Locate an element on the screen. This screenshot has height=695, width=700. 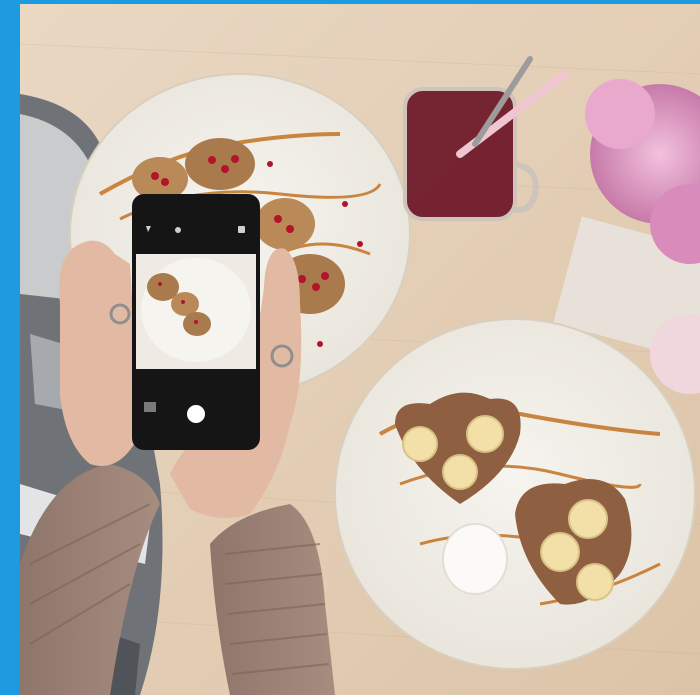
gallery-thumbnail-icon is located at coordinates (150, 407).